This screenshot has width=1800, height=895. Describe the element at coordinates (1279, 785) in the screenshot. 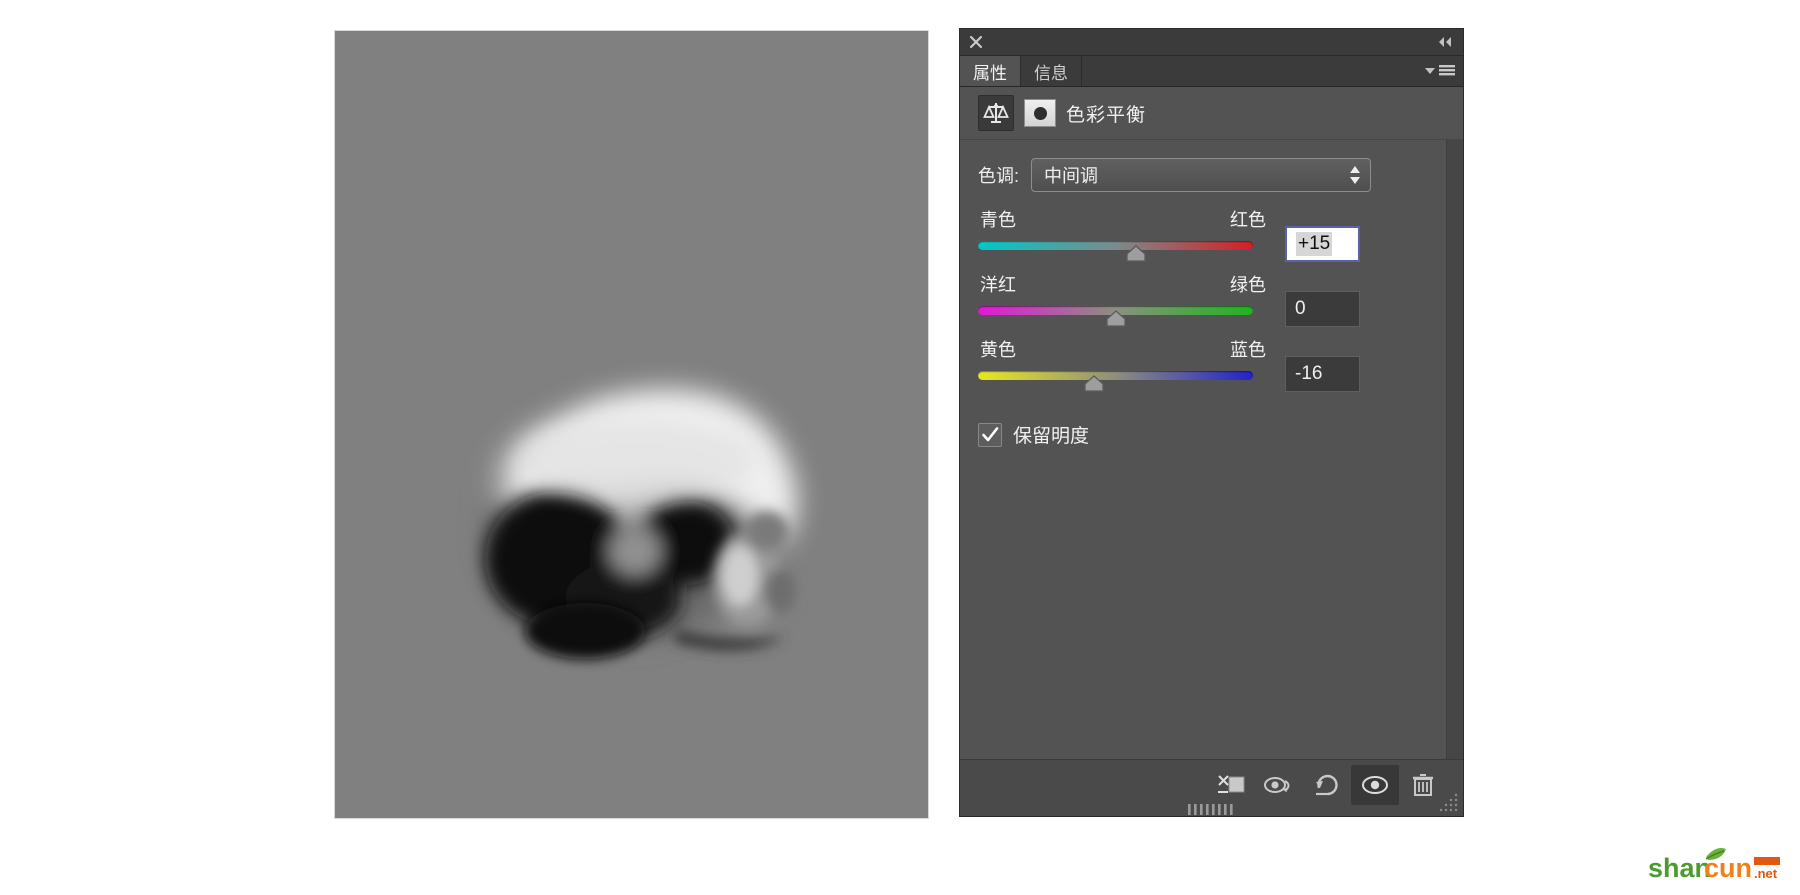

I see `view-previous-state-icon` at that location.